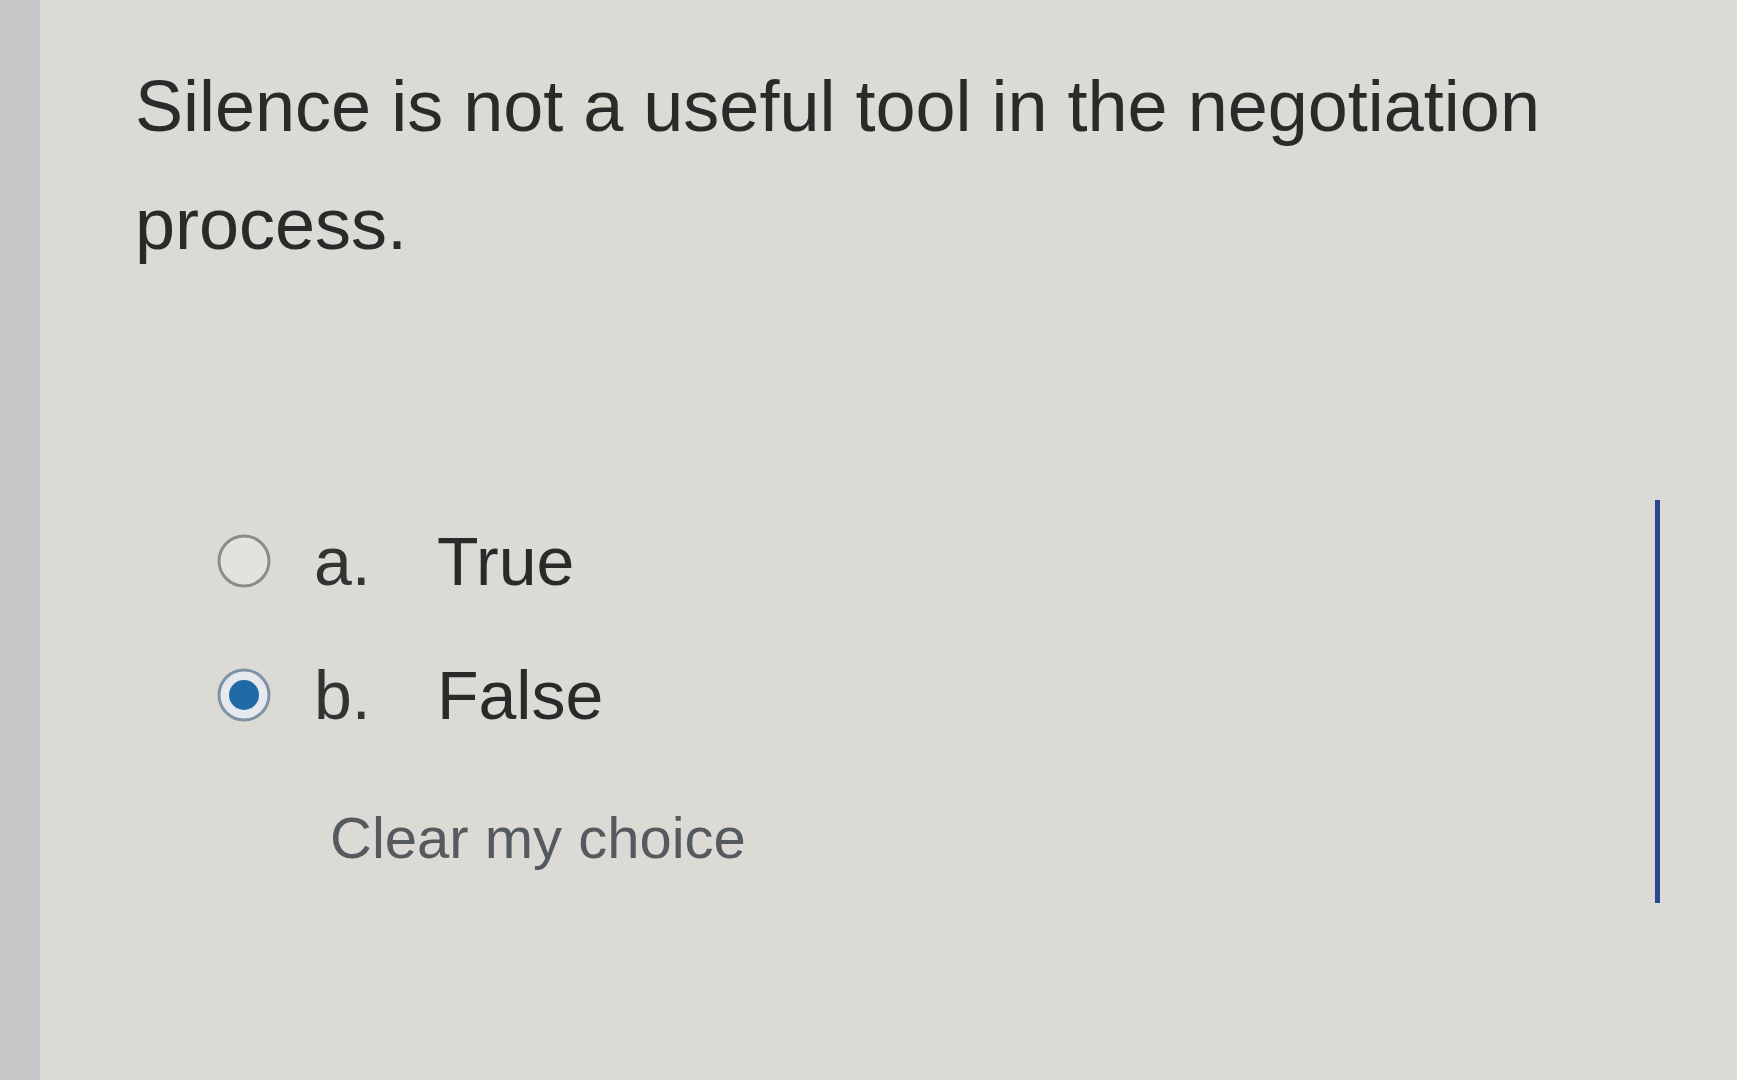  I want to click on option-letter: a., so click(343, 561).